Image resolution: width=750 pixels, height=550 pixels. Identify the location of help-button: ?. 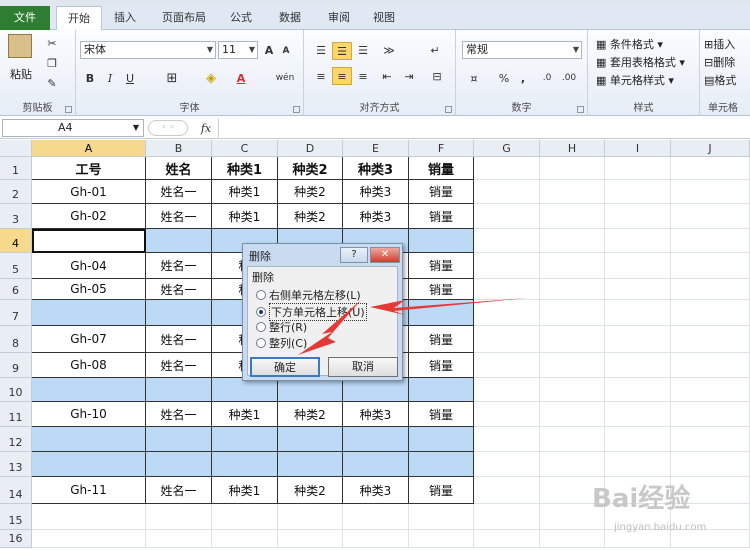
(354, 255).